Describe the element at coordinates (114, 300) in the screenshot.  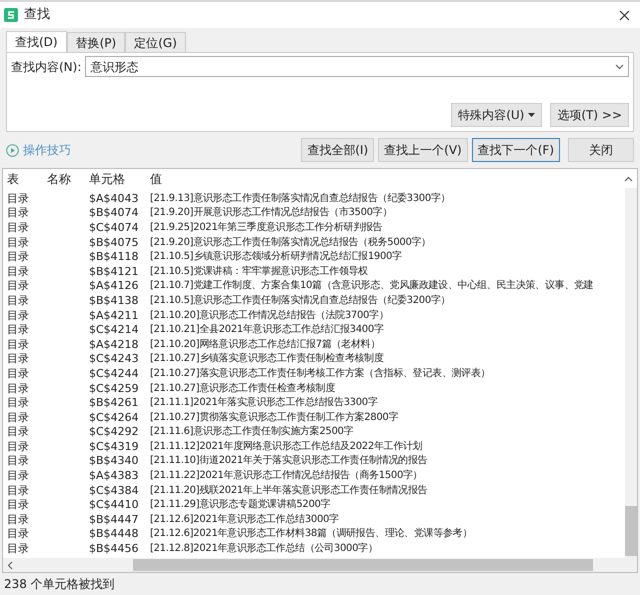
I see `table-cell-text: $B$4138` at that location.